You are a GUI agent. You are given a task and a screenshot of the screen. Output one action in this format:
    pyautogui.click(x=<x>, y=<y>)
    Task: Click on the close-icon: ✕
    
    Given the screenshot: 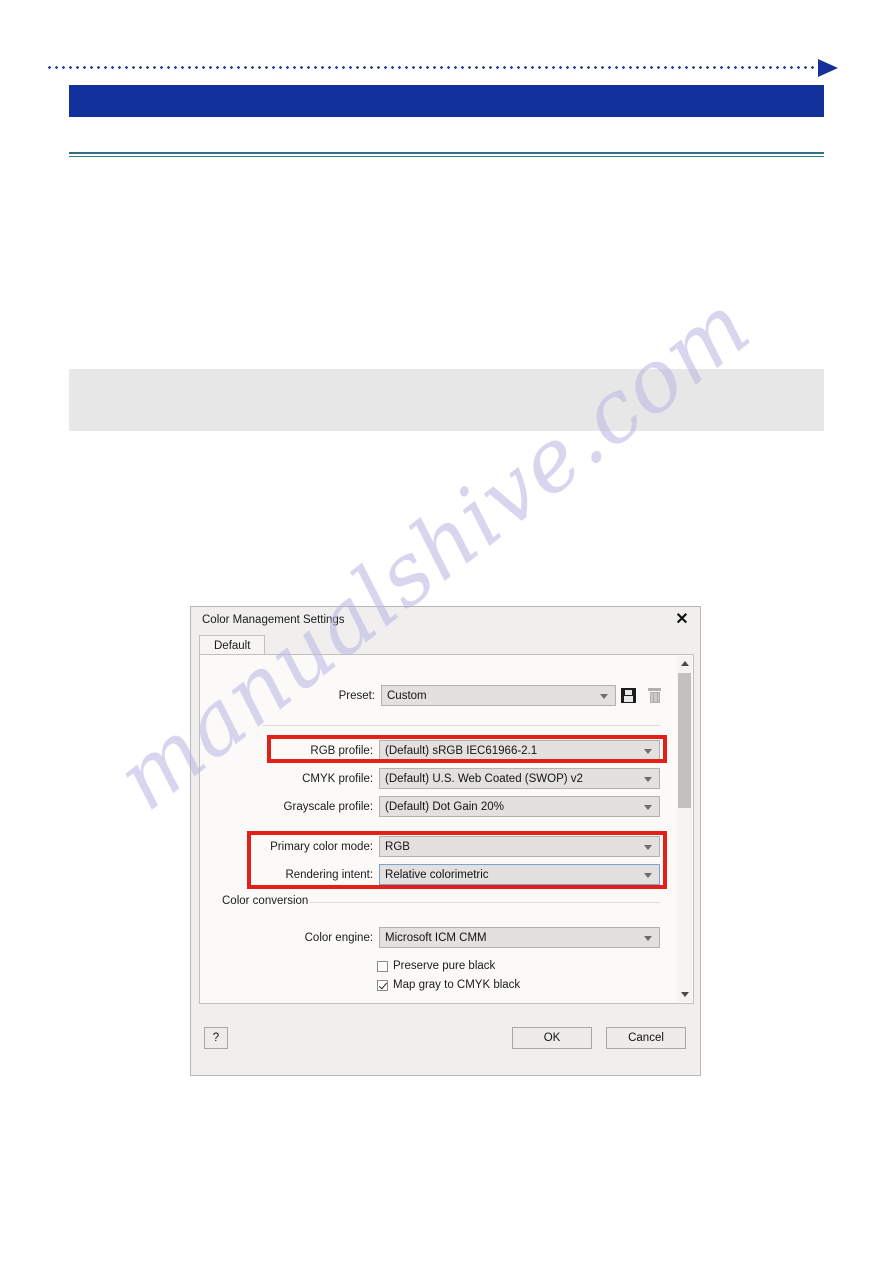 What is the action you would take?
    pyautogui.click(x=682, y=620)
    